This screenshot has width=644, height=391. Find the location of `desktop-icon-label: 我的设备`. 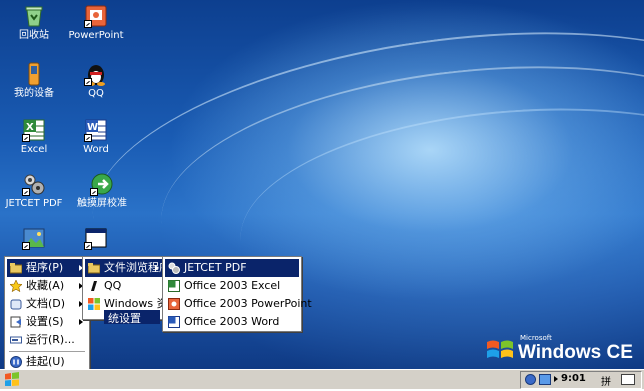

desktop-icon-label: 我的设备 is located at coordinates (34, 93).